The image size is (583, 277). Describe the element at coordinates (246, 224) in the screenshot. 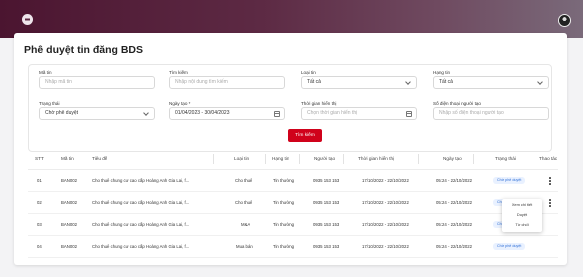

I see `cell-loai-tin: M&A` at that location.